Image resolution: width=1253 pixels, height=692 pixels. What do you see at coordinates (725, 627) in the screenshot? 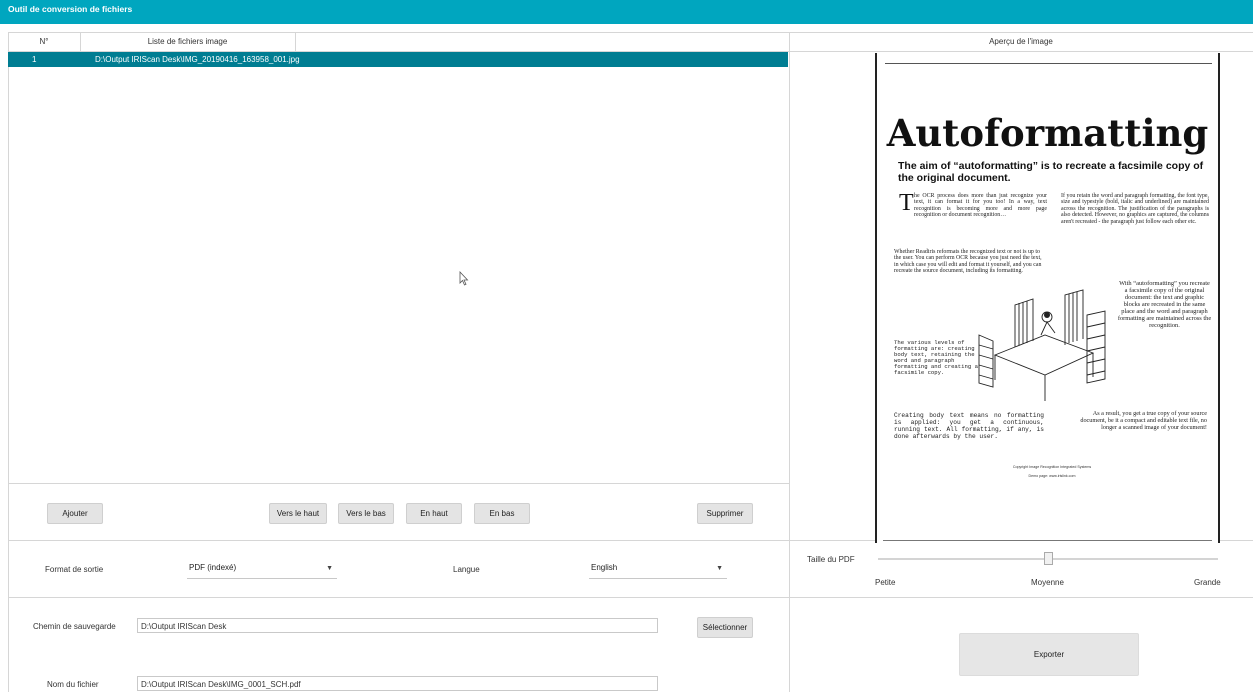
I see `select-folder-button: Sélectionner` at bounding box center [725, 627].